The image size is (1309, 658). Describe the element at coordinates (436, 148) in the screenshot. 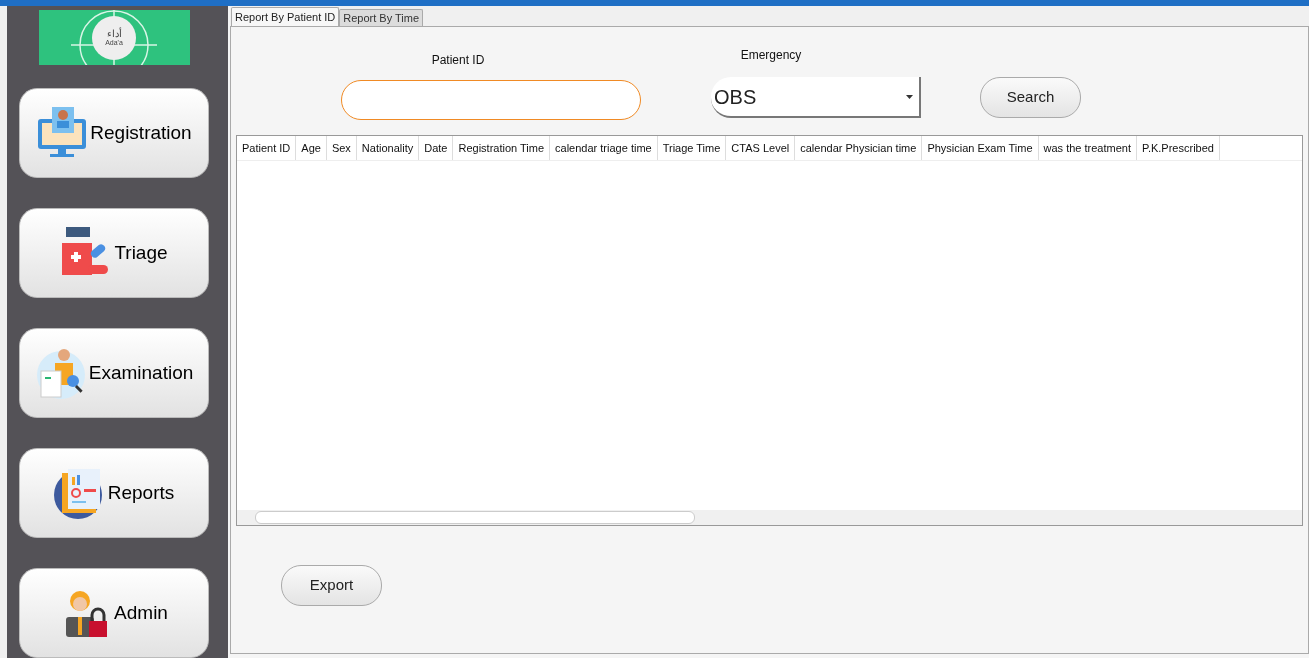

I see `column-header: Date` at that location.